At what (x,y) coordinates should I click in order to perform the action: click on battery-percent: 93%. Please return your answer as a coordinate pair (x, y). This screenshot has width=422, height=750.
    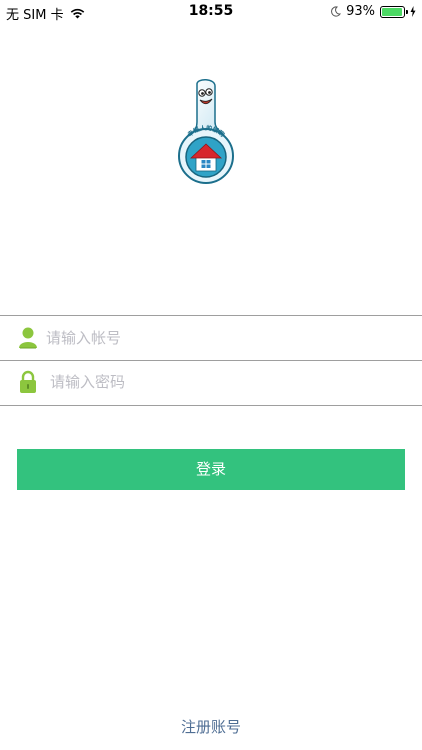
    Looking at the image, I should click on (360, 11).